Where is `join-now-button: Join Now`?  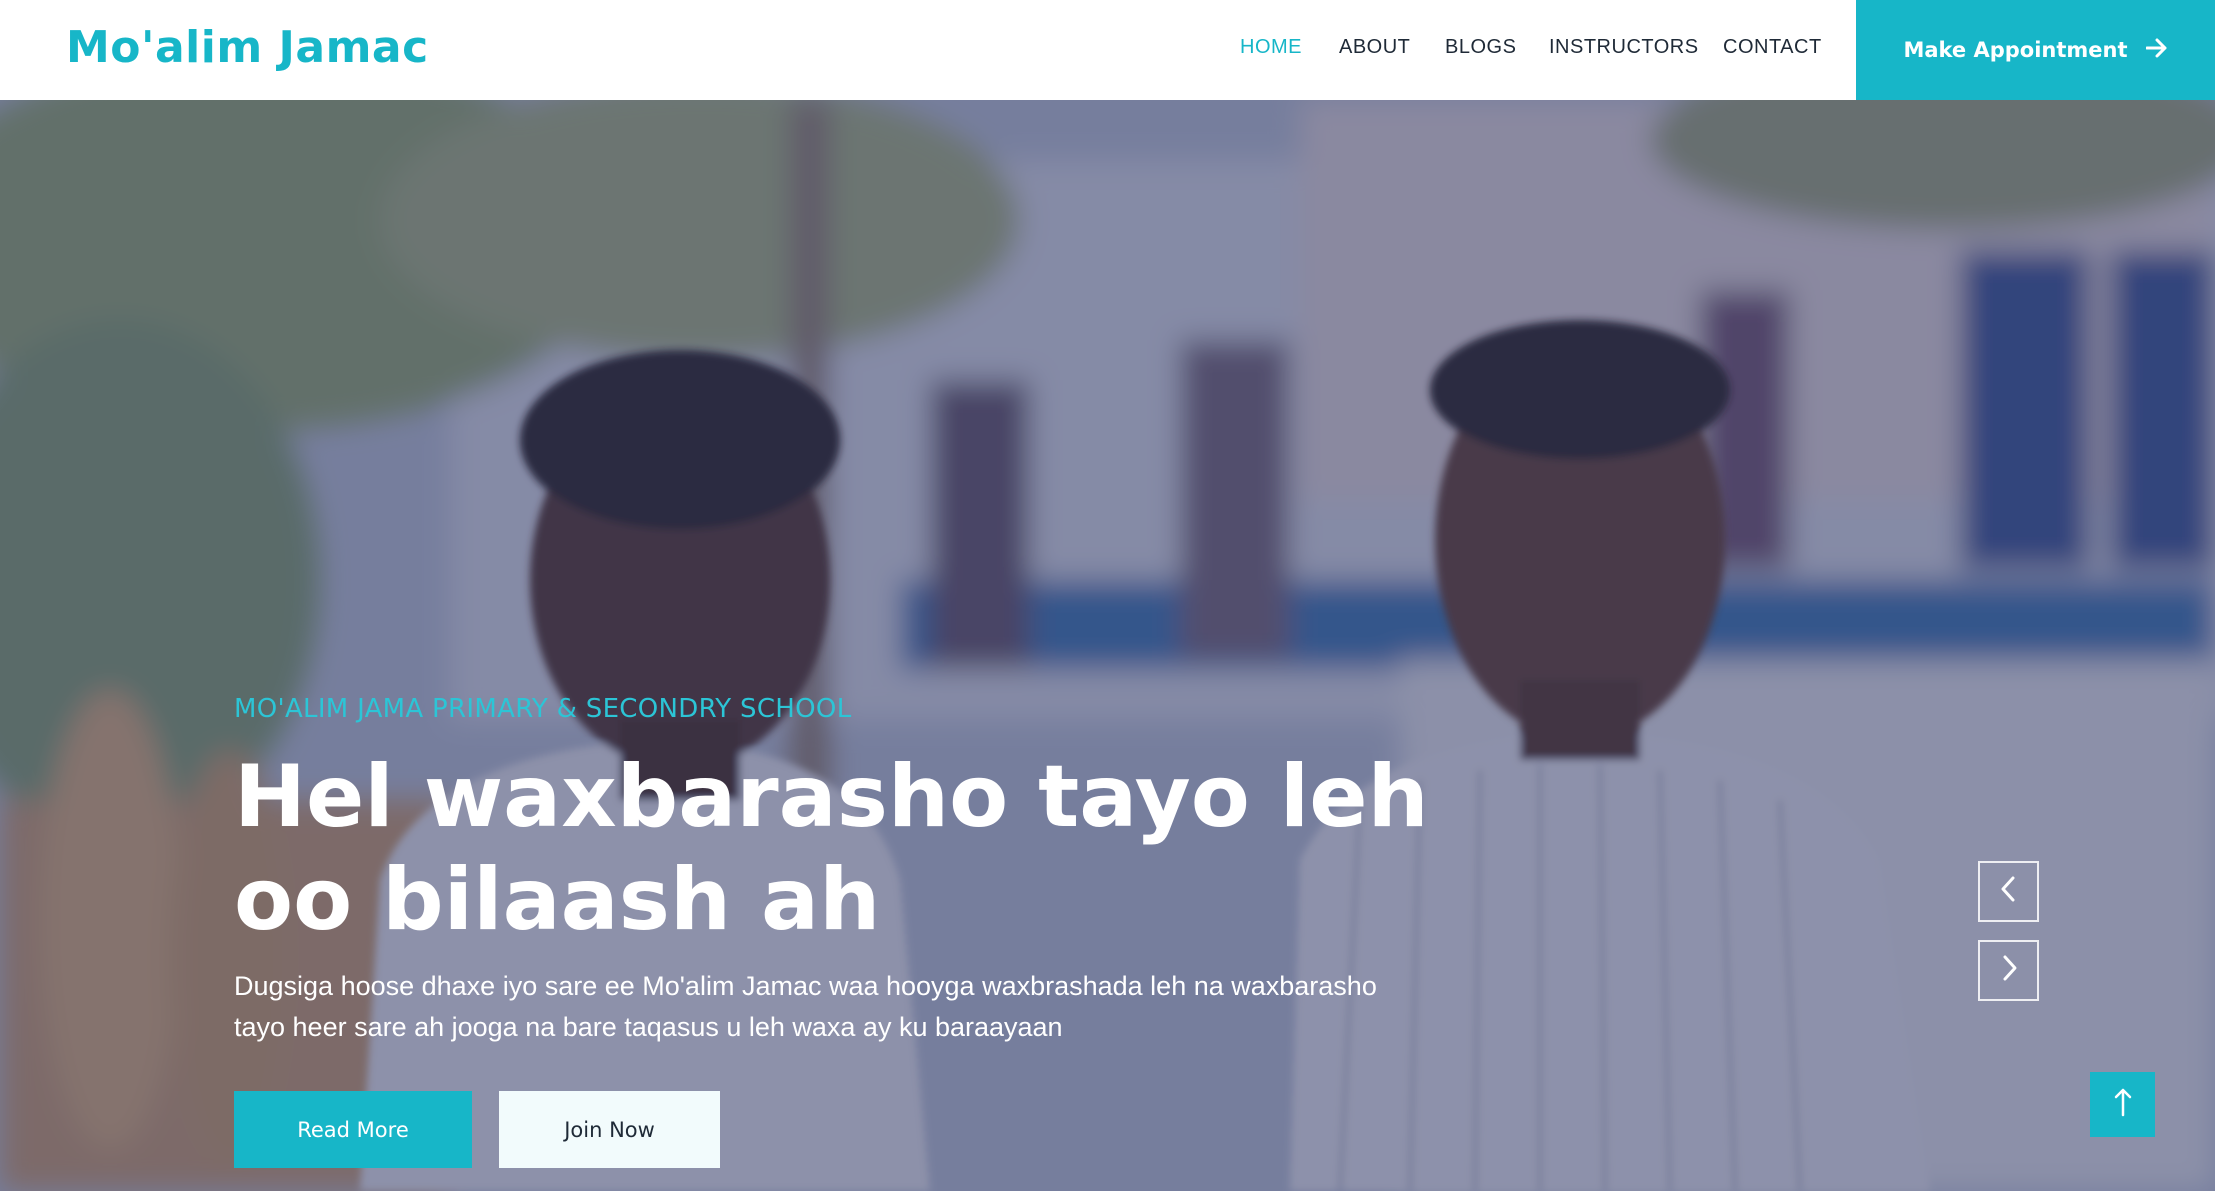 join-now-button: Join Now is located at coordinates (609, 1129).